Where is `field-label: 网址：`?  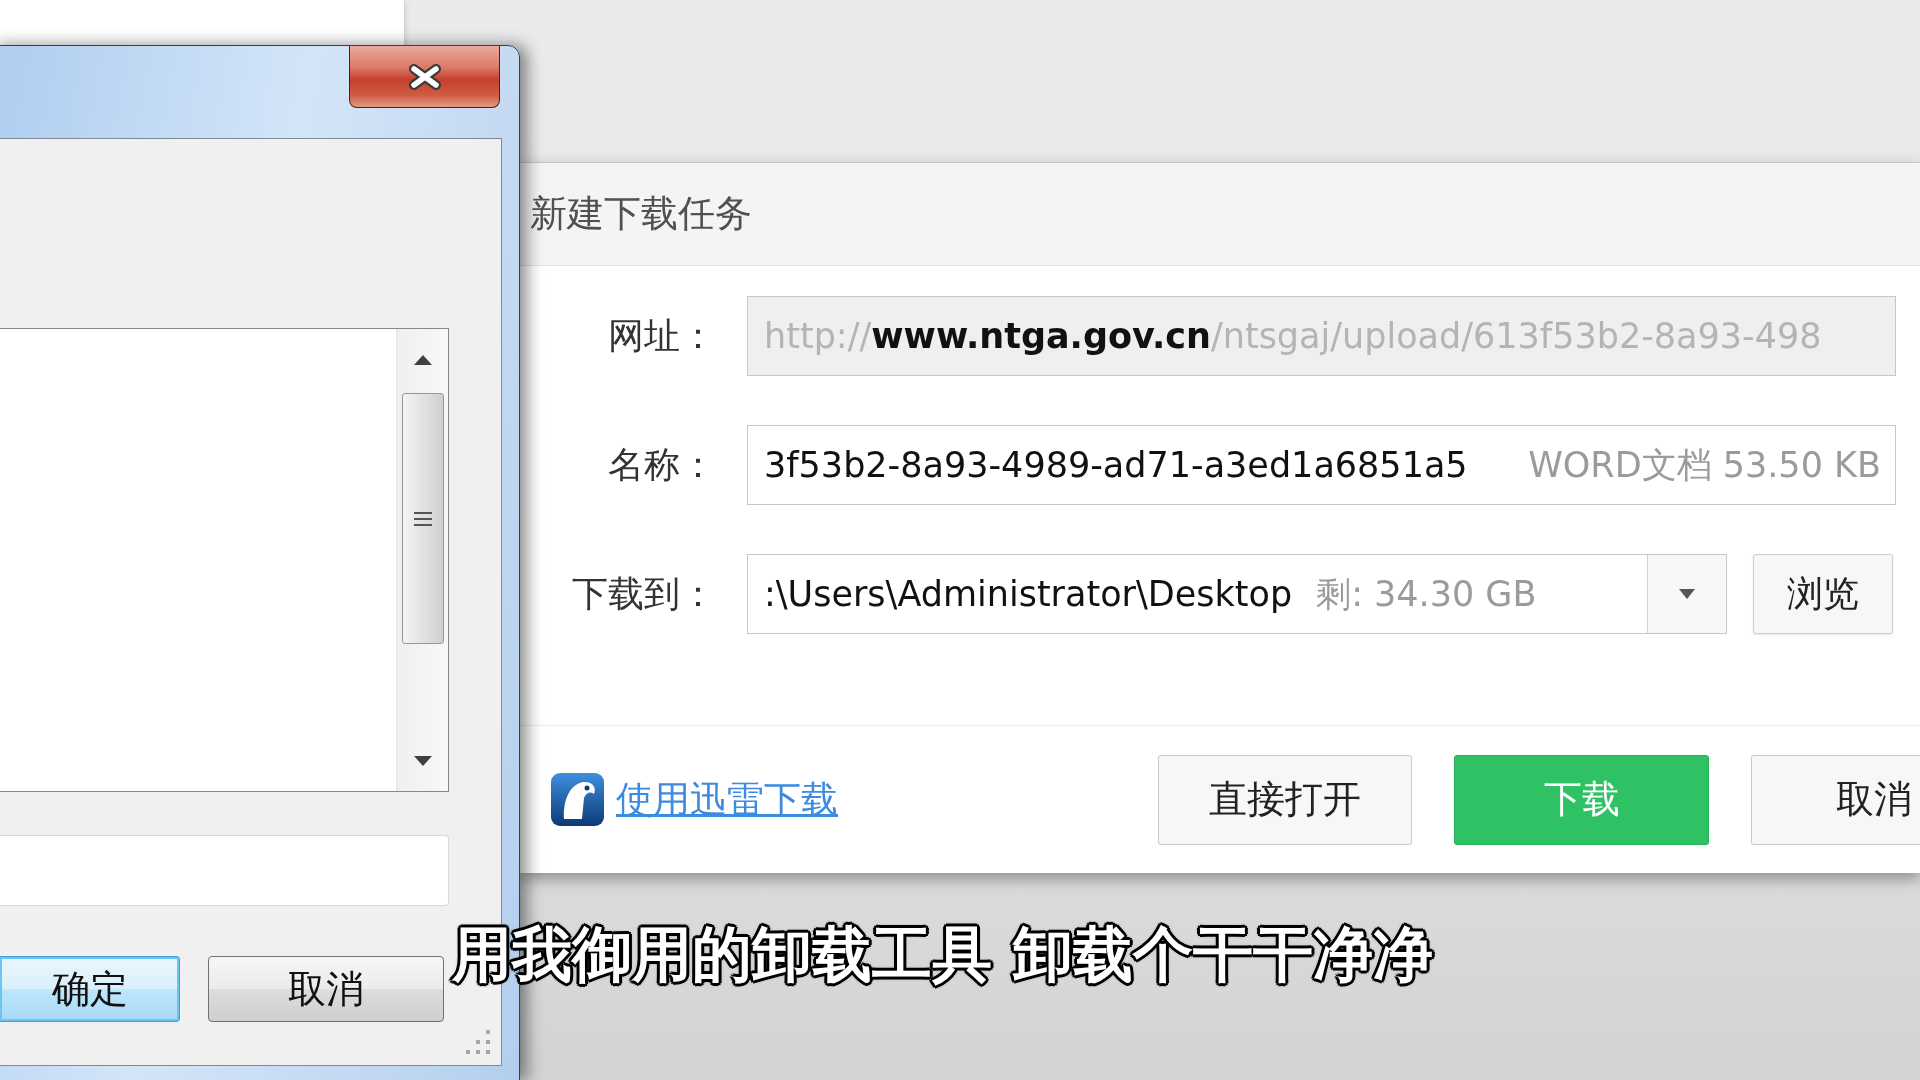 field-label: 网址： is located at coordinates (661, 335).